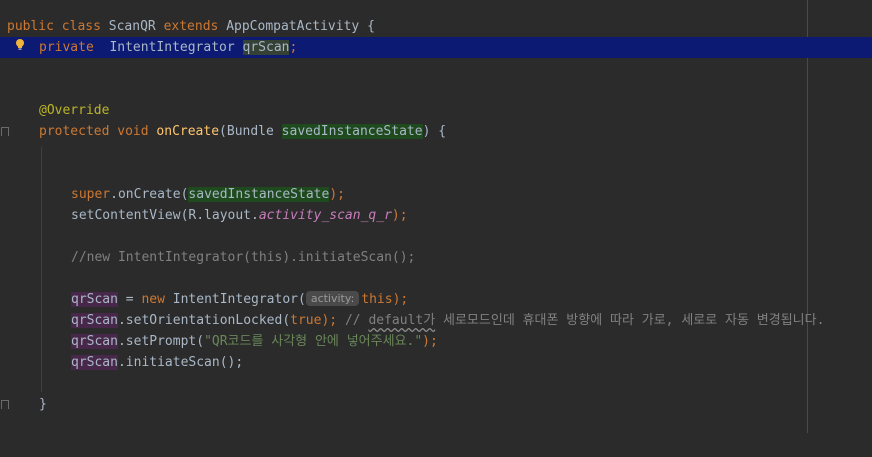 This screenshot has width=872, height=457. What do you see at coordinates (259, 194) in the screenshot?
I see `argument: savedInstanceState` at bounding box center [259, 194].